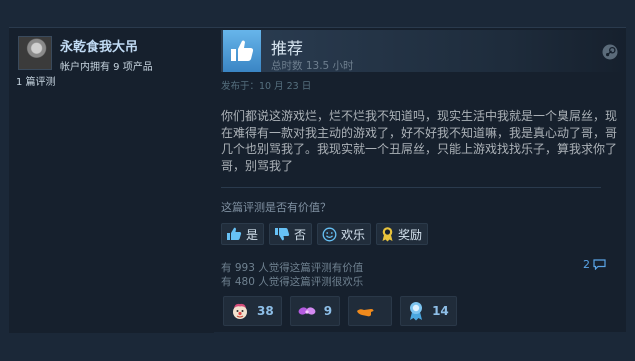  I want to click on award-wings: 9, so click(315, 311).